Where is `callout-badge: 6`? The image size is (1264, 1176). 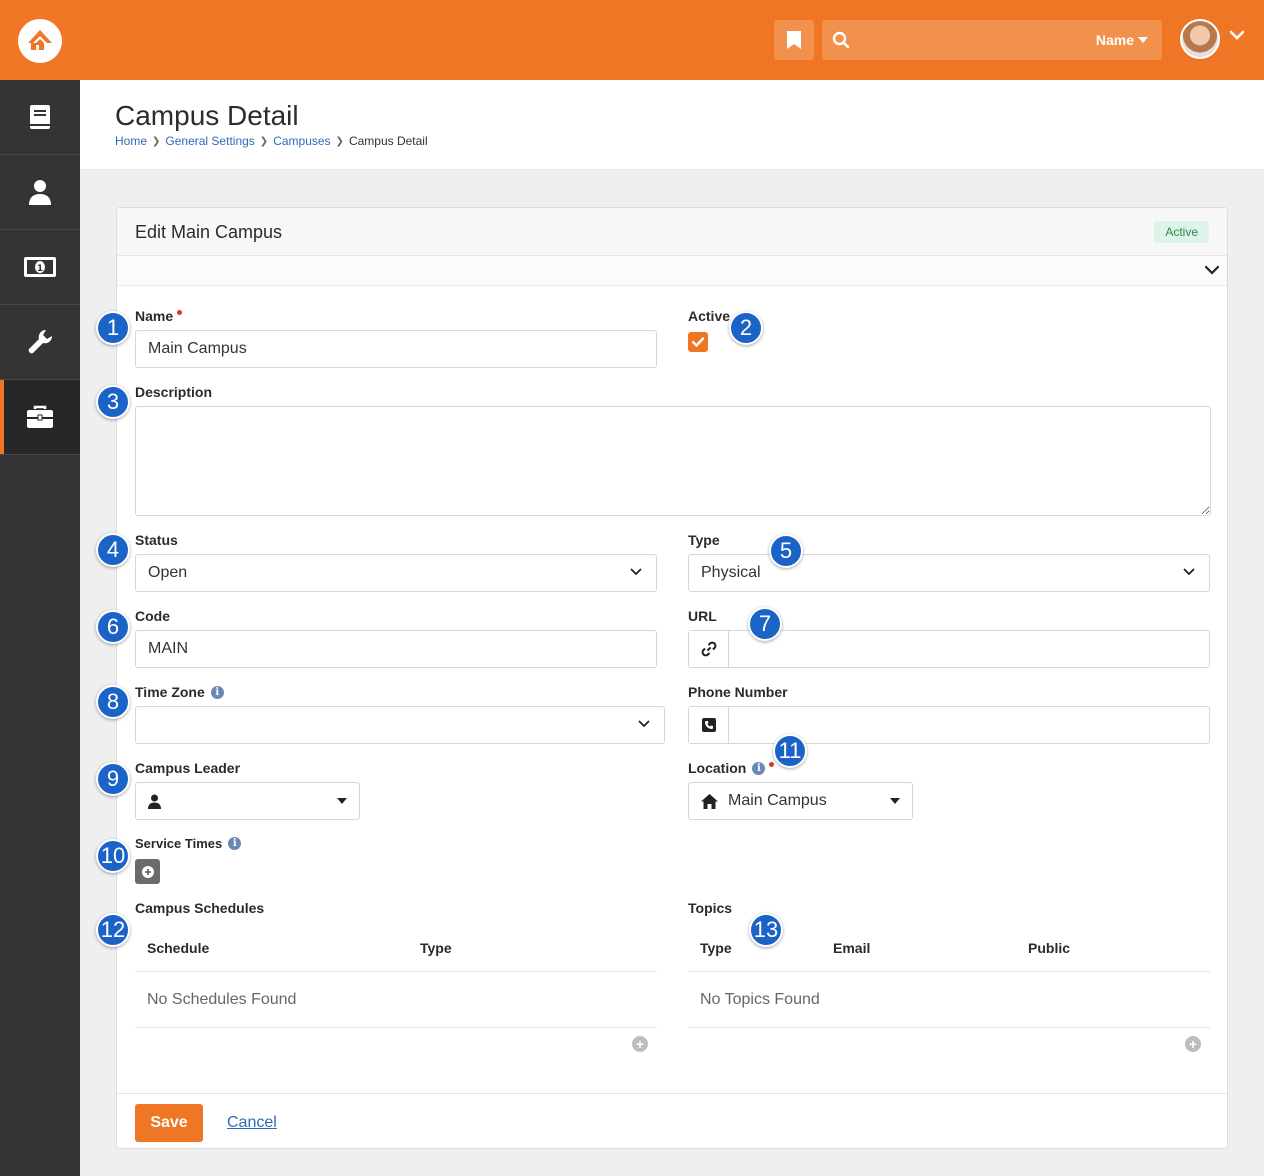
callout-badge: 6 is located at coordinates (113, 627).